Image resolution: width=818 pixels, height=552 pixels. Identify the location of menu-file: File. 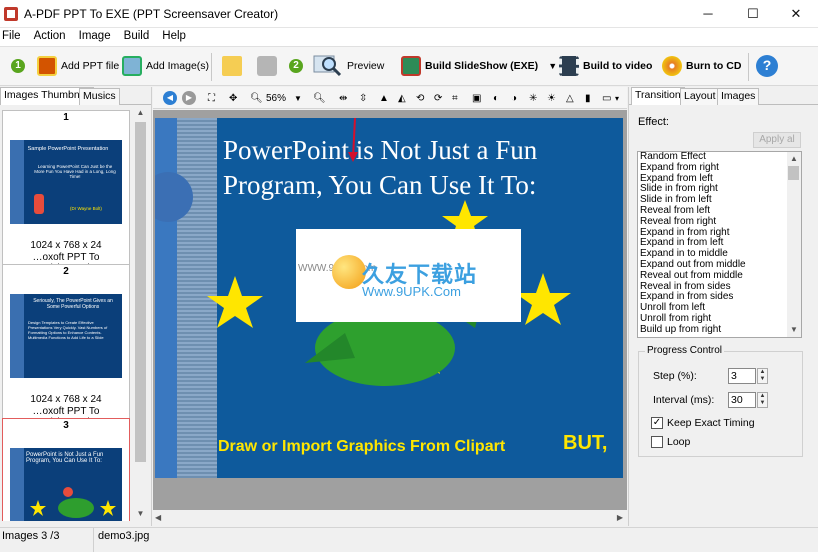
(13, 35).